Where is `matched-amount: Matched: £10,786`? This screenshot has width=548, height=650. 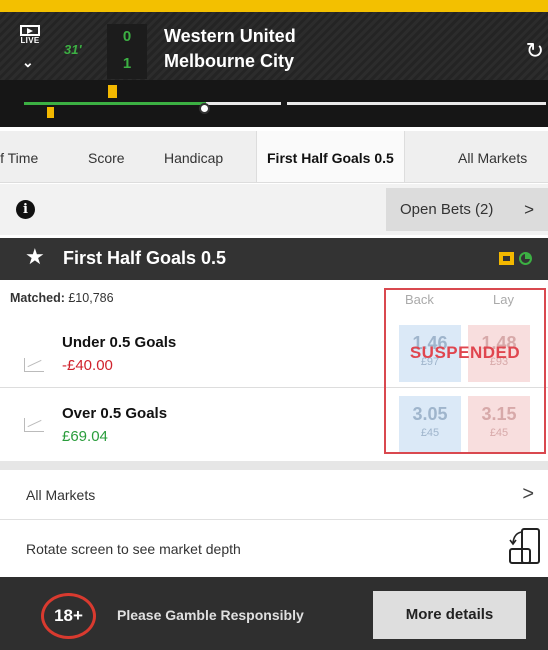
matched-amount: Matched: £10,786 is located at coordinates (62, 298).